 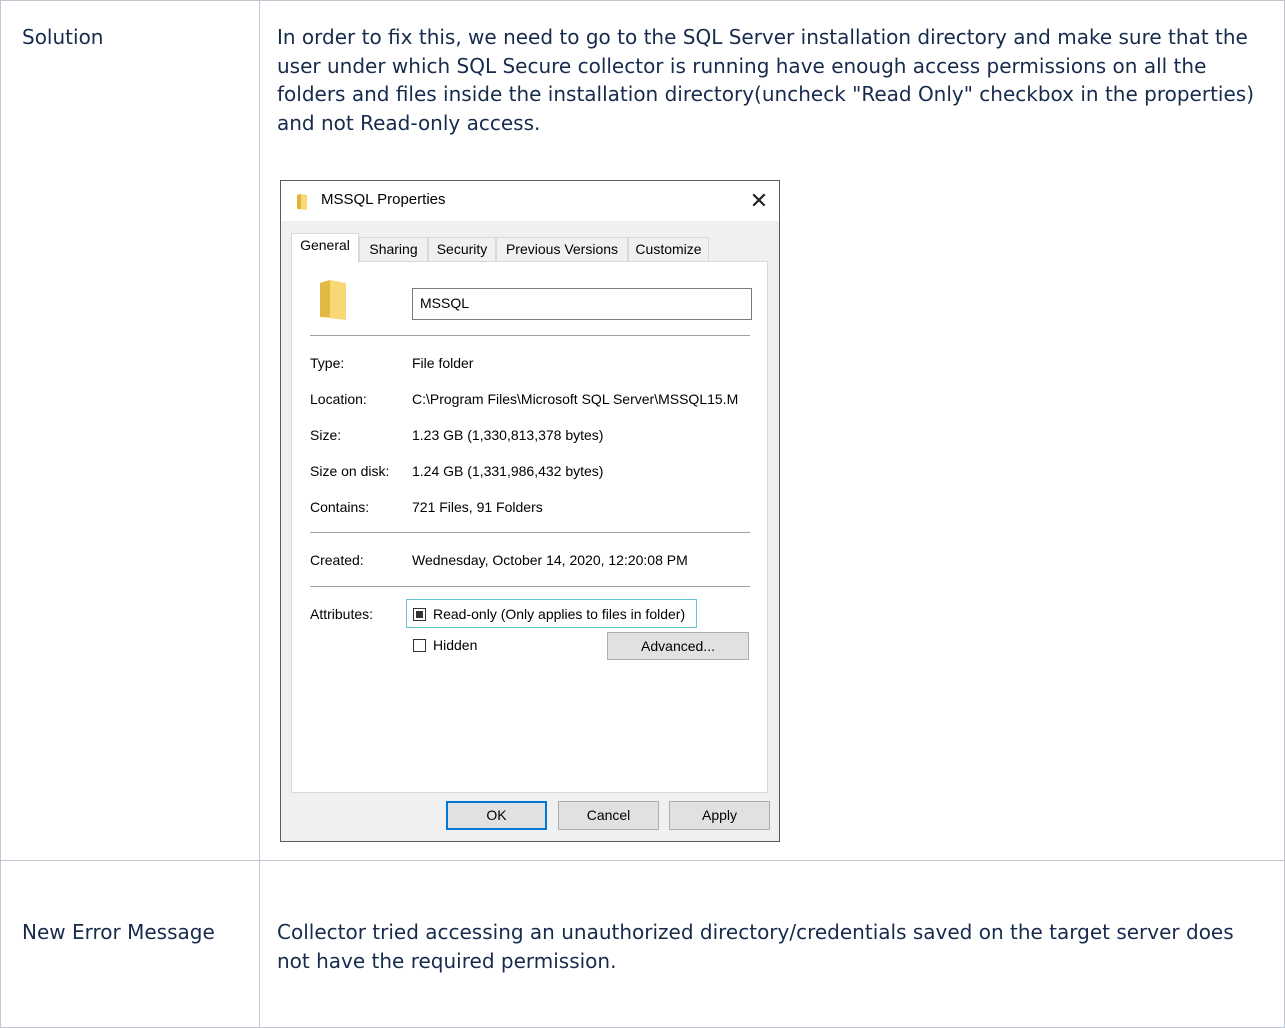 I want to click on dialog-title: MSSQL Properties, so click(x=383, y=199).